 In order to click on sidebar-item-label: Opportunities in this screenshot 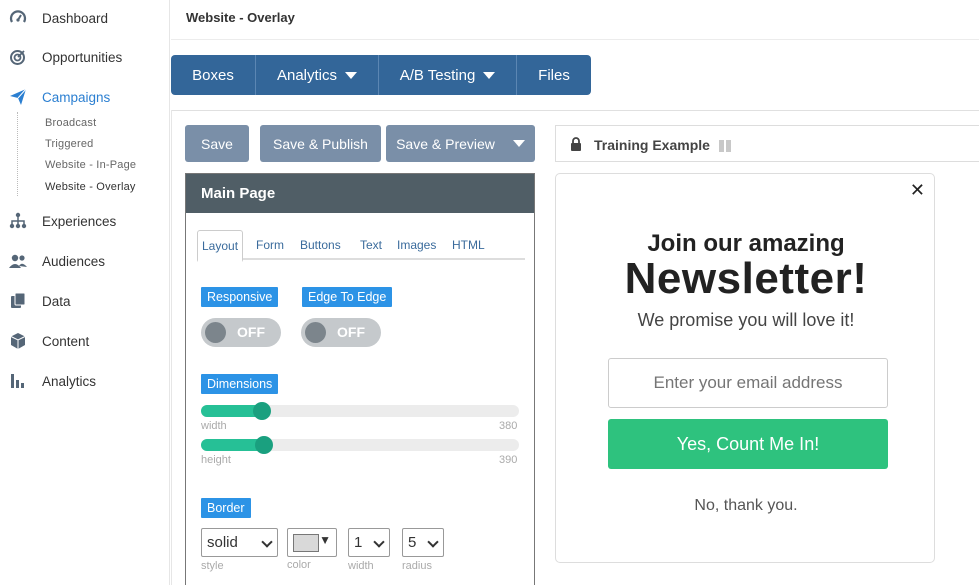, I will do `click(82, 57)`.